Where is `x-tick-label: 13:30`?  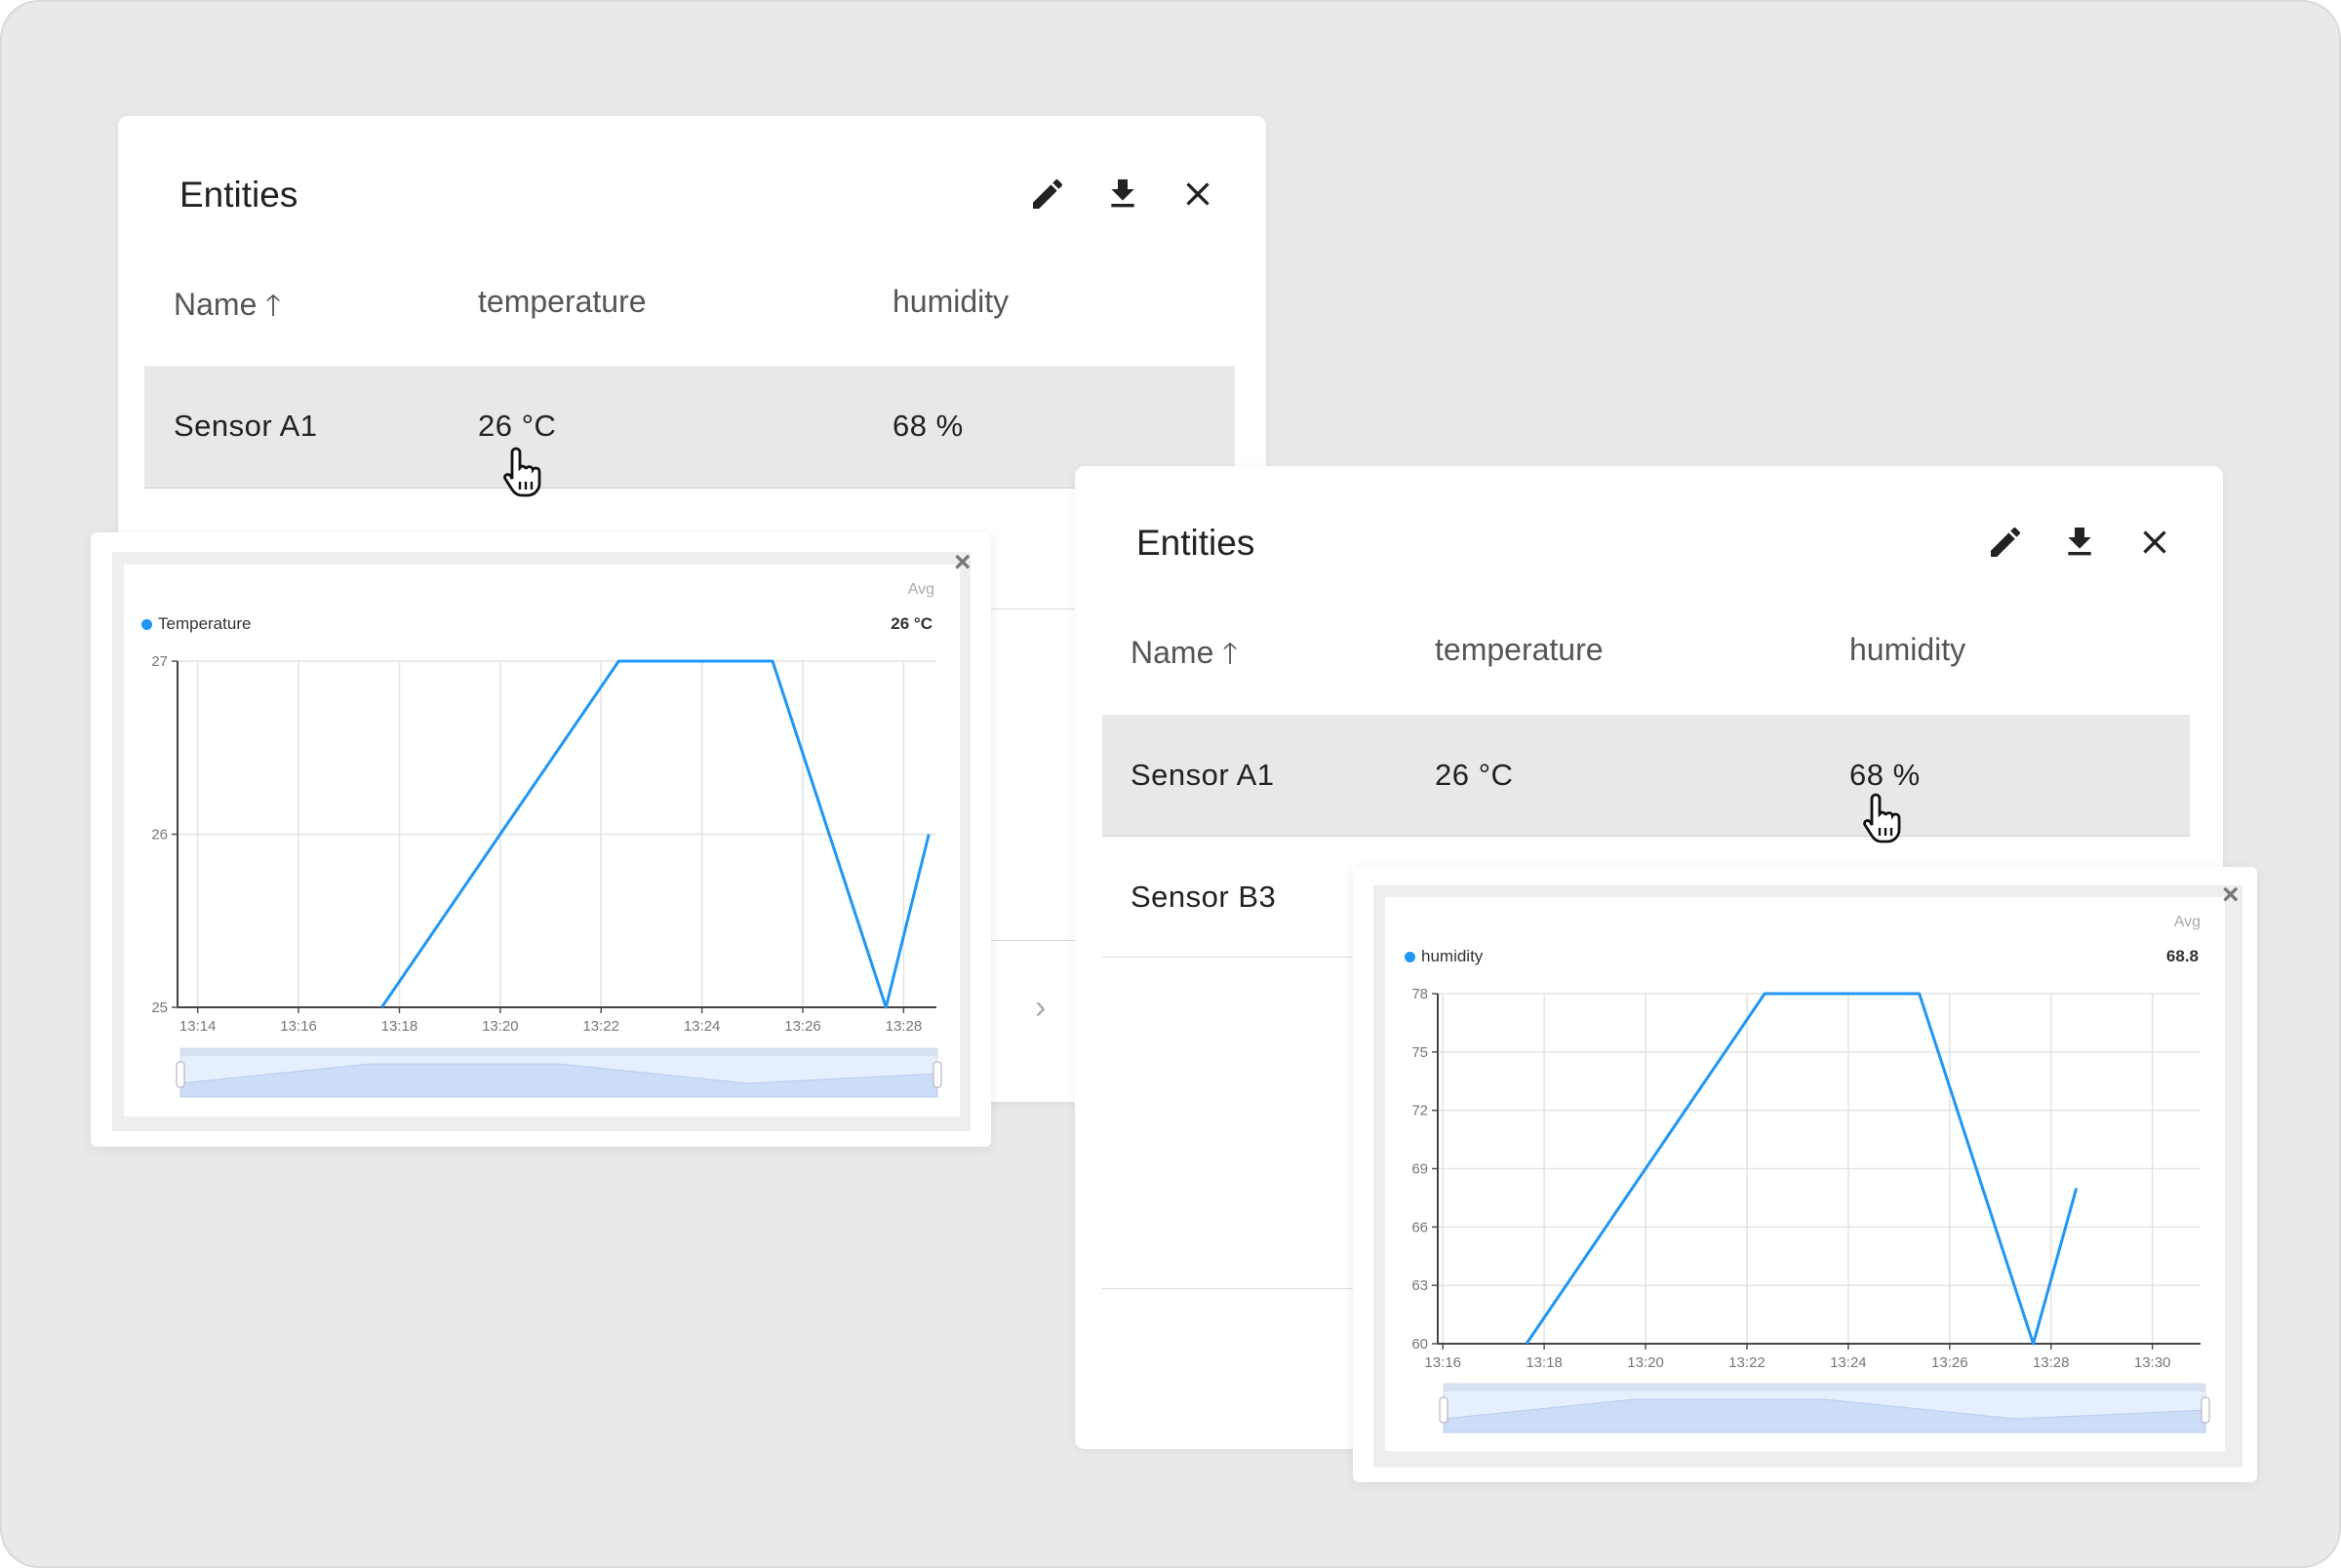 x-tick-label: 13:30 is located at coordinates (2152, 1362).